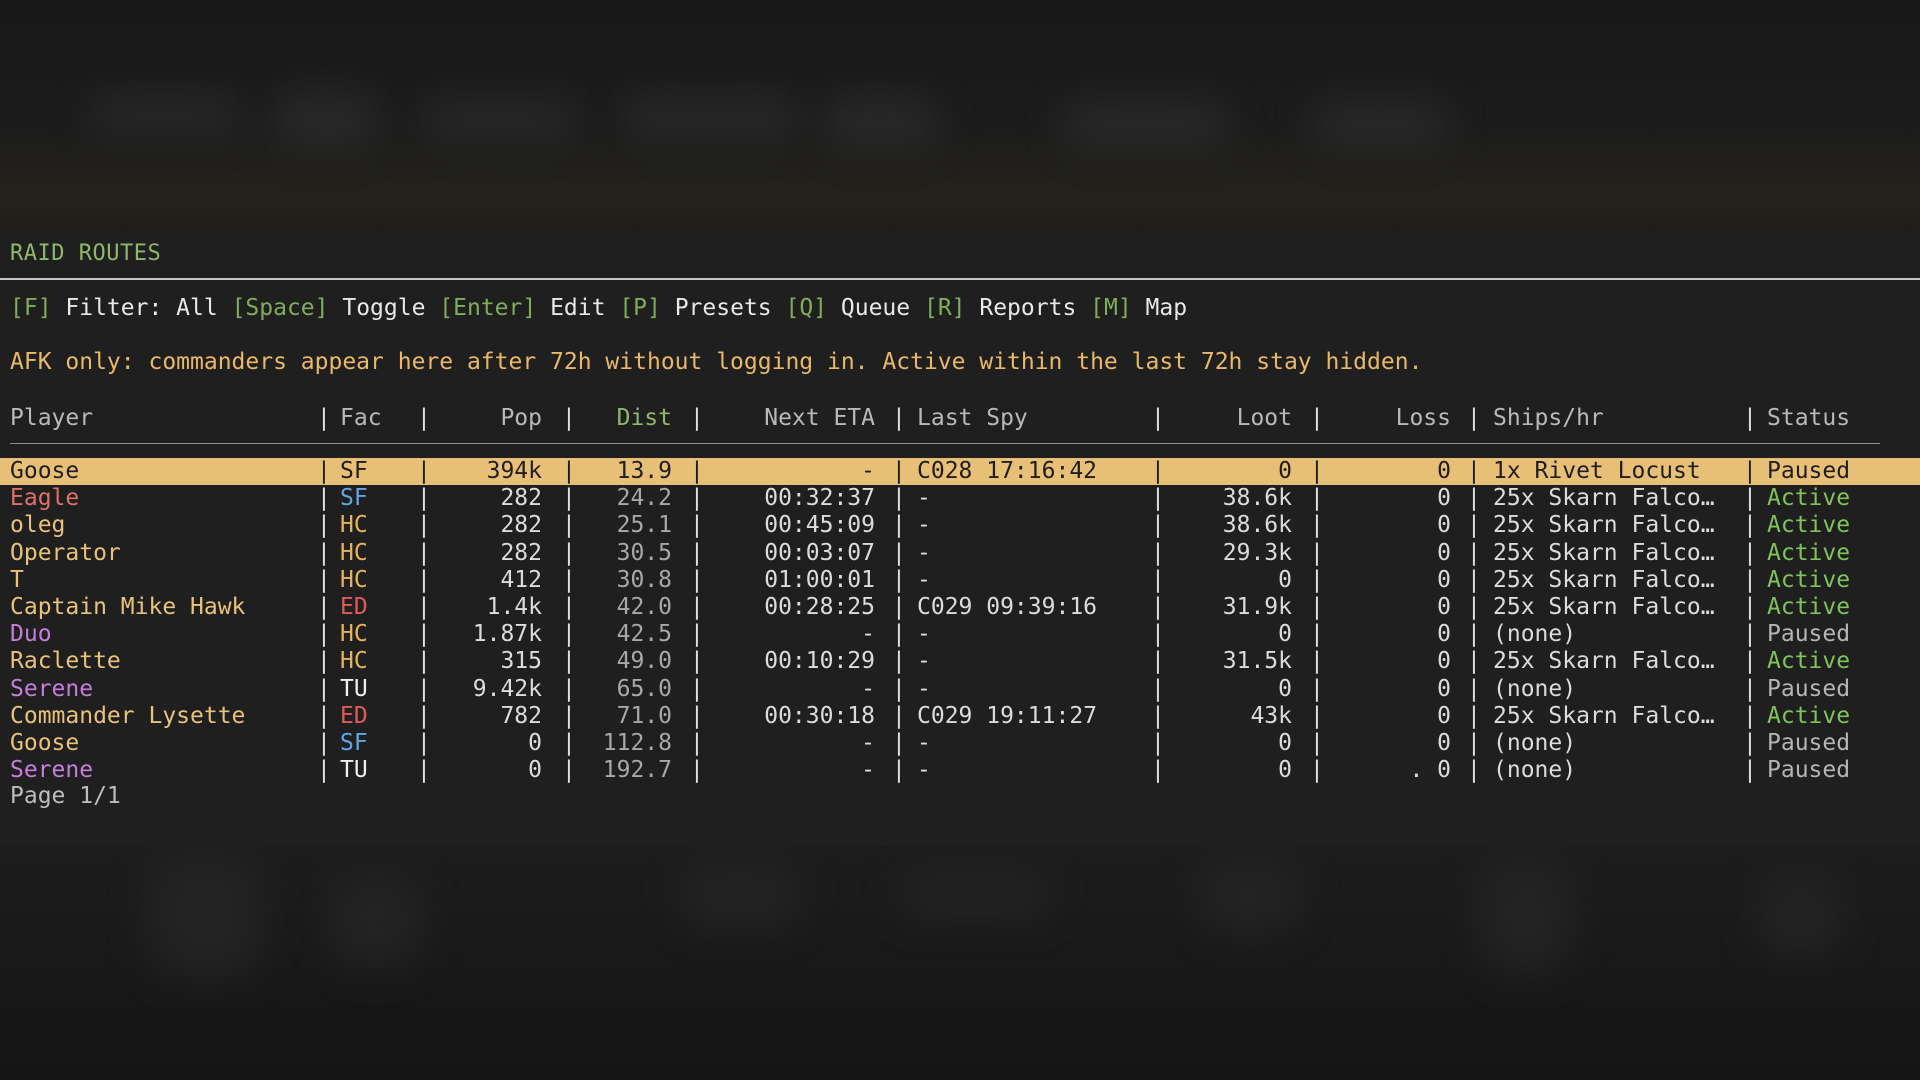  Describe the element at coordinates (1430, 770) in the screenshot. I see `cell-loss: . 0` at that location.